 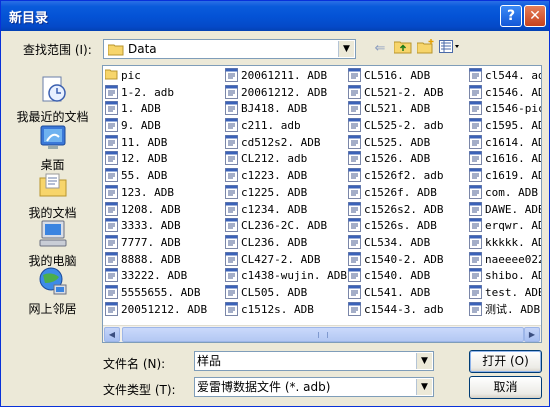 What do you see at coordinates (395, 310) in the screenshot?
I see `file-item: c1544-3. adb` at bounding box center [395, 310].